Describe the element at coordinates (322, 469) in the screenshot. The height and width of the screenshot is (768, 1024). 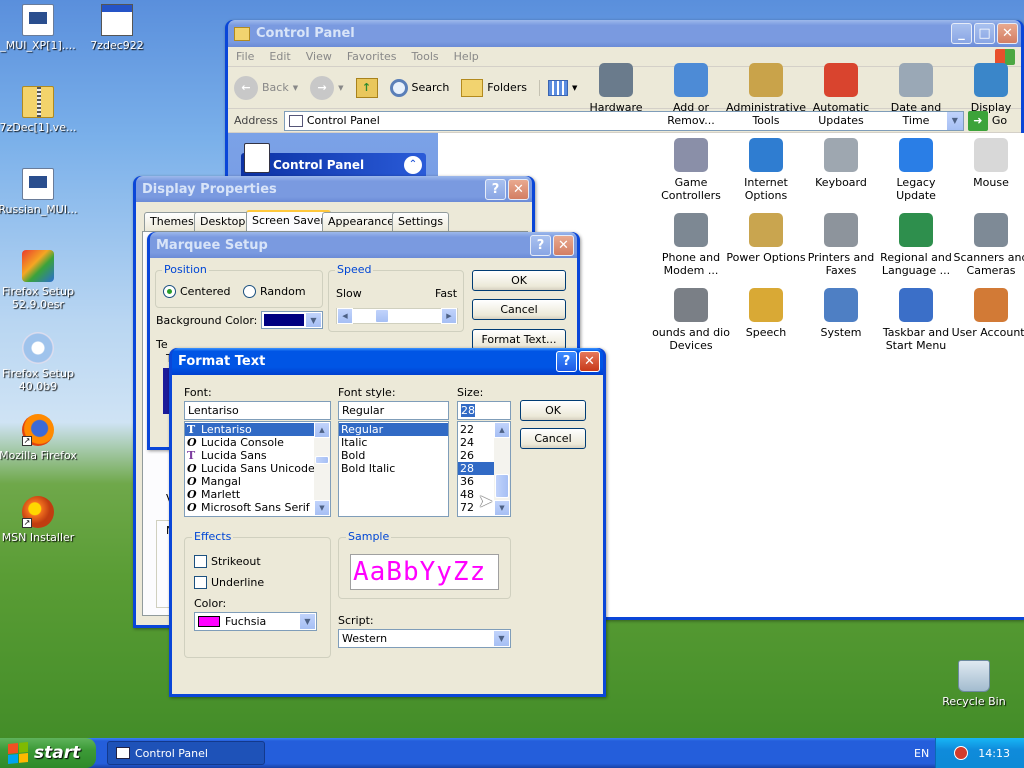
I see `font-list-scrollbar: ▲ ▼` at that location.